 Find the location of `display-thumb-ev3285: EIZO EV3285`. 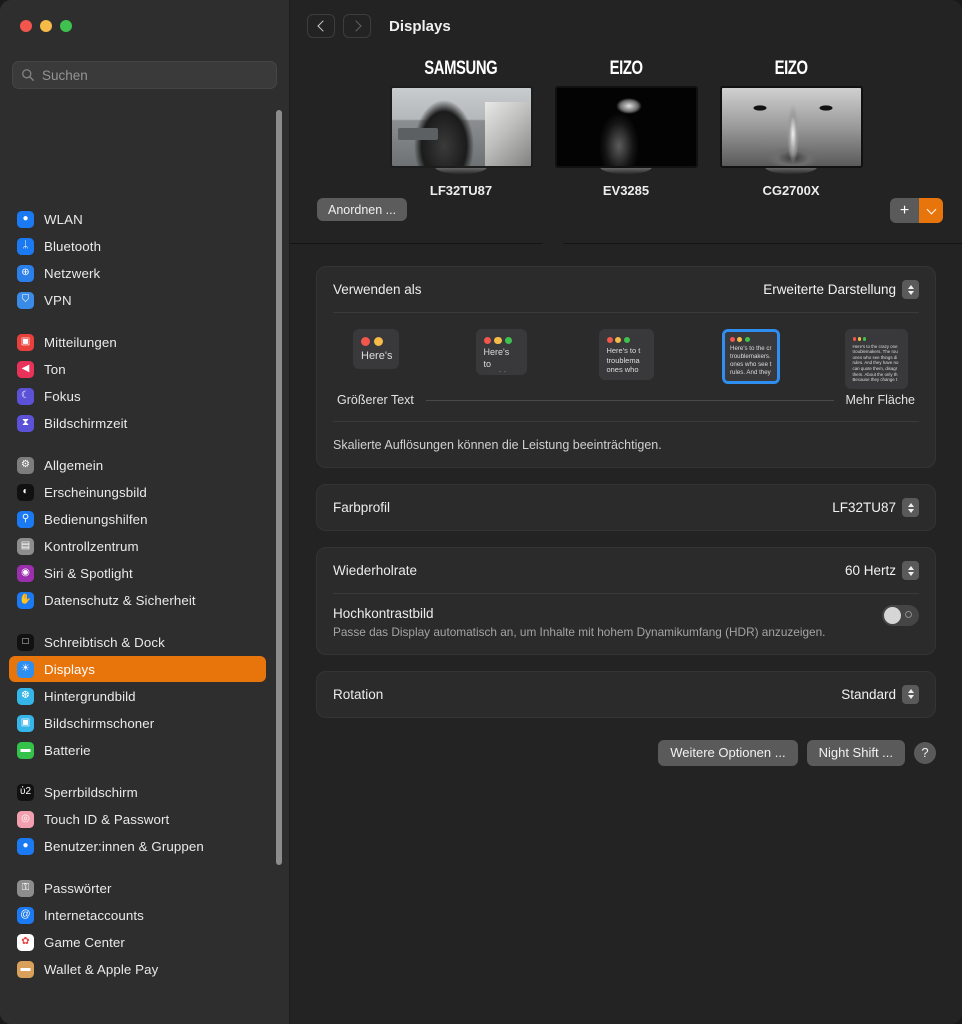

display-thumb-ev3285: EIZO EV3285 is located at coordinates (626, 128).